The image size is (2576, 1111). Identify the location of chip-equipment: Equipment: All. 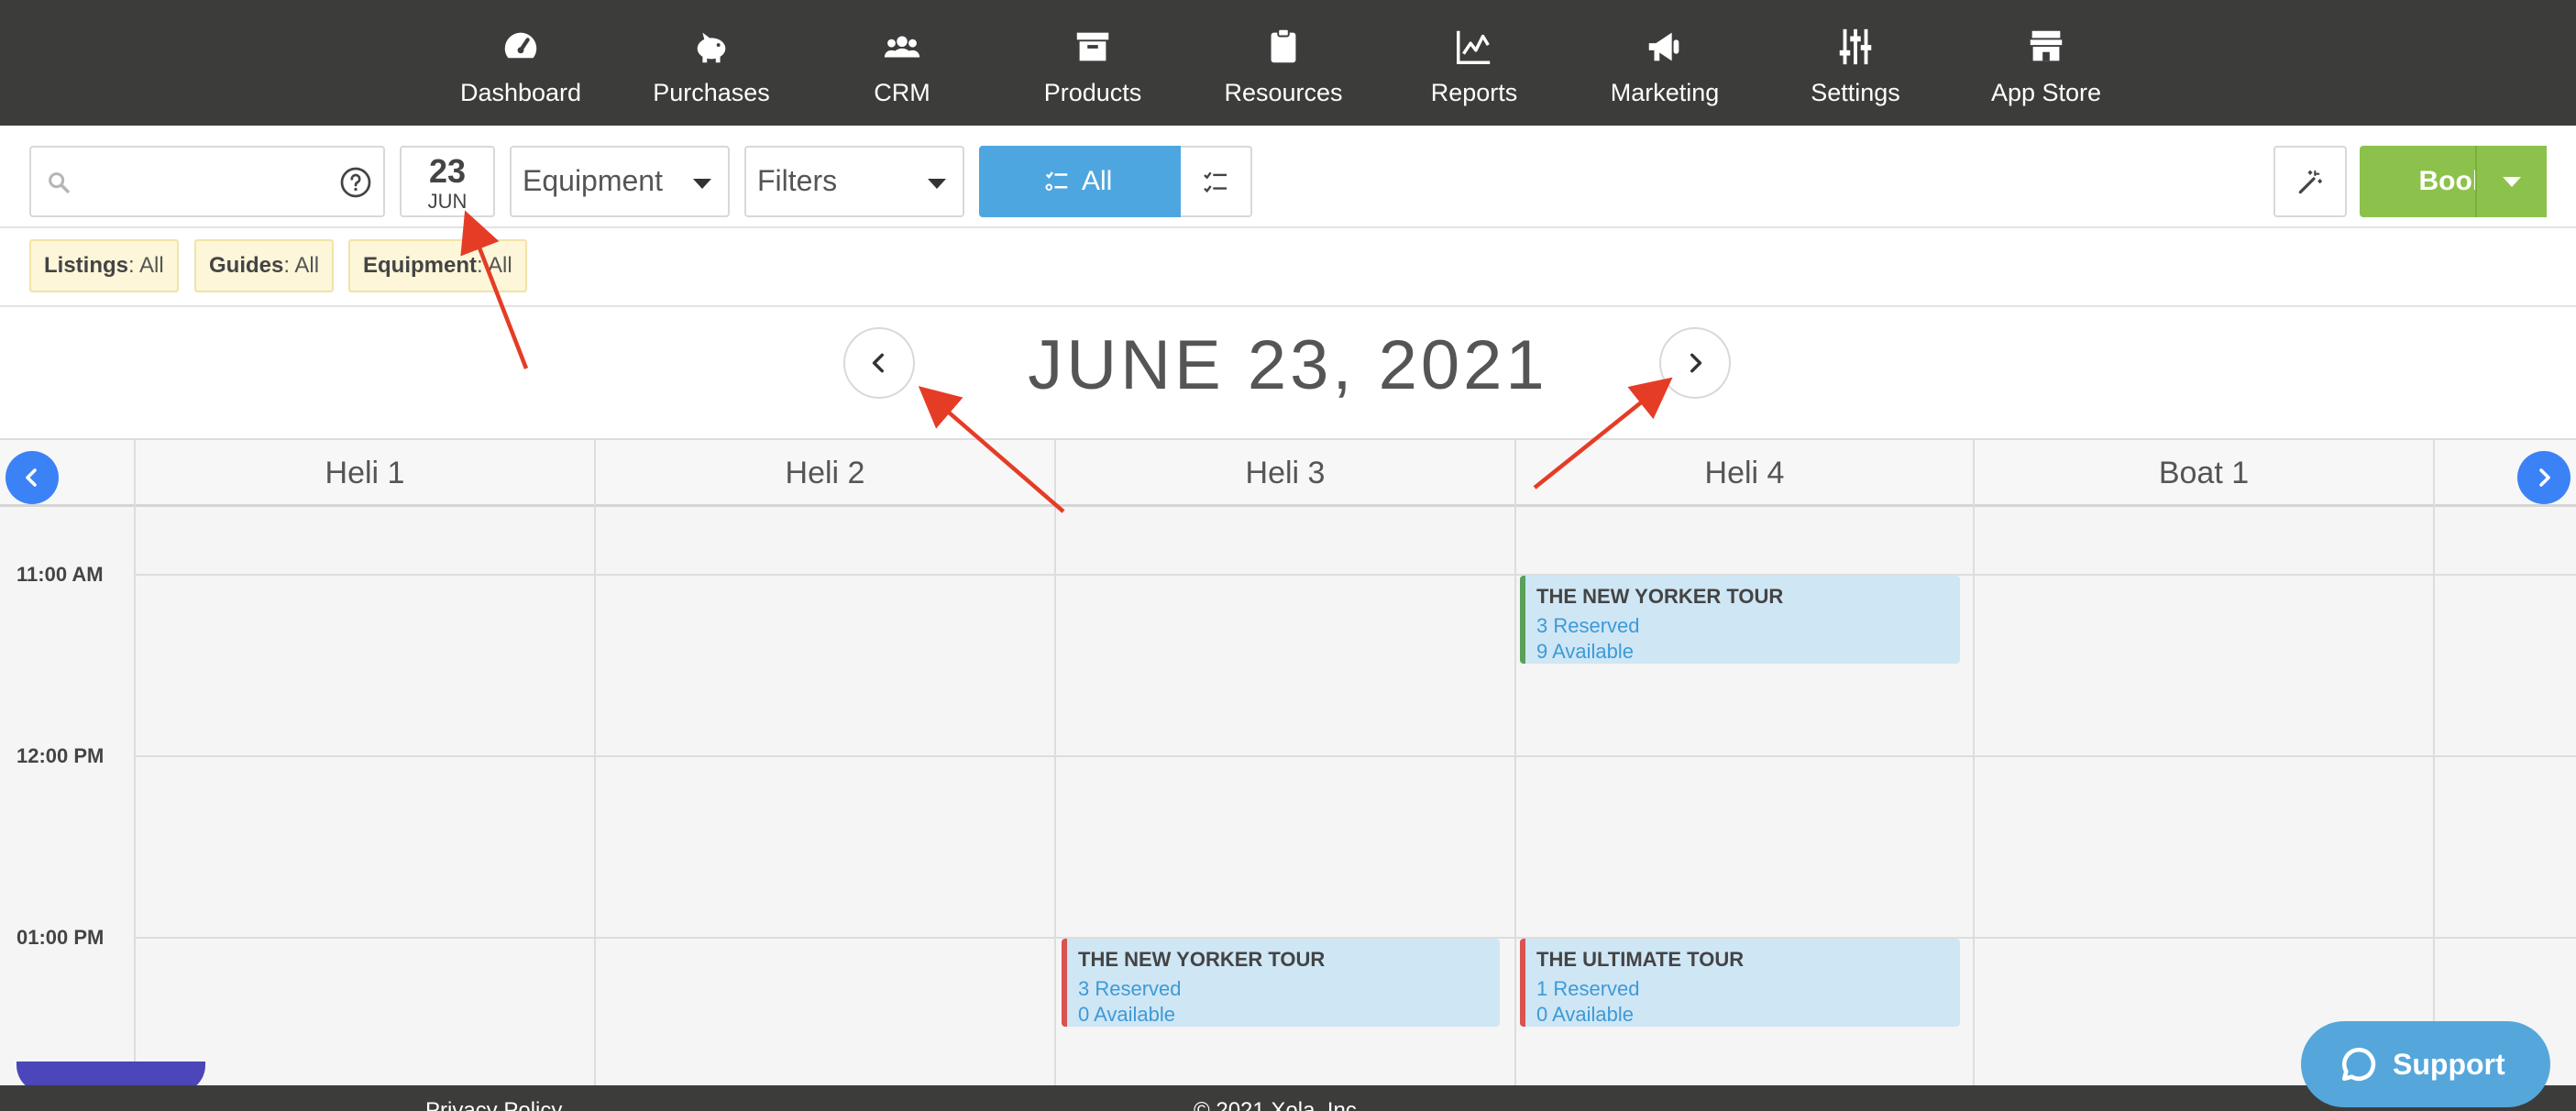
(437, 265).